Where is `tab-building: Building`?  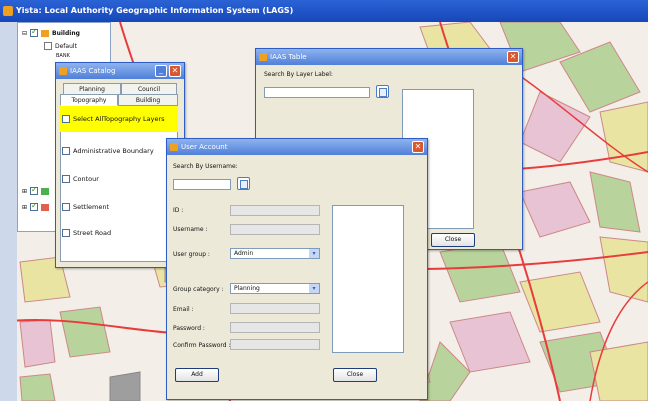 tab-building: Building is located at coordinates (148, 100).